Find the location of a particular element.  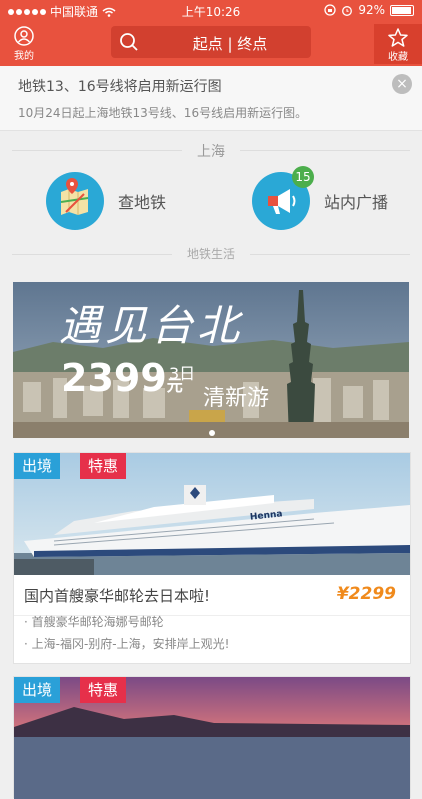

metro-map-icon is located at coordinates (75, 201).